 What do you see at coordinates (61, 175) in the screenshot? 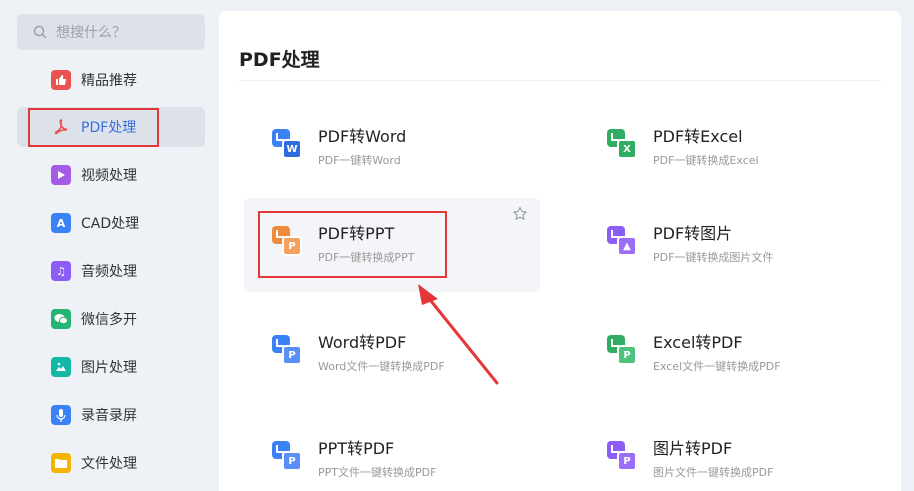
I see `play-icon` at bounding box center [61, 175].